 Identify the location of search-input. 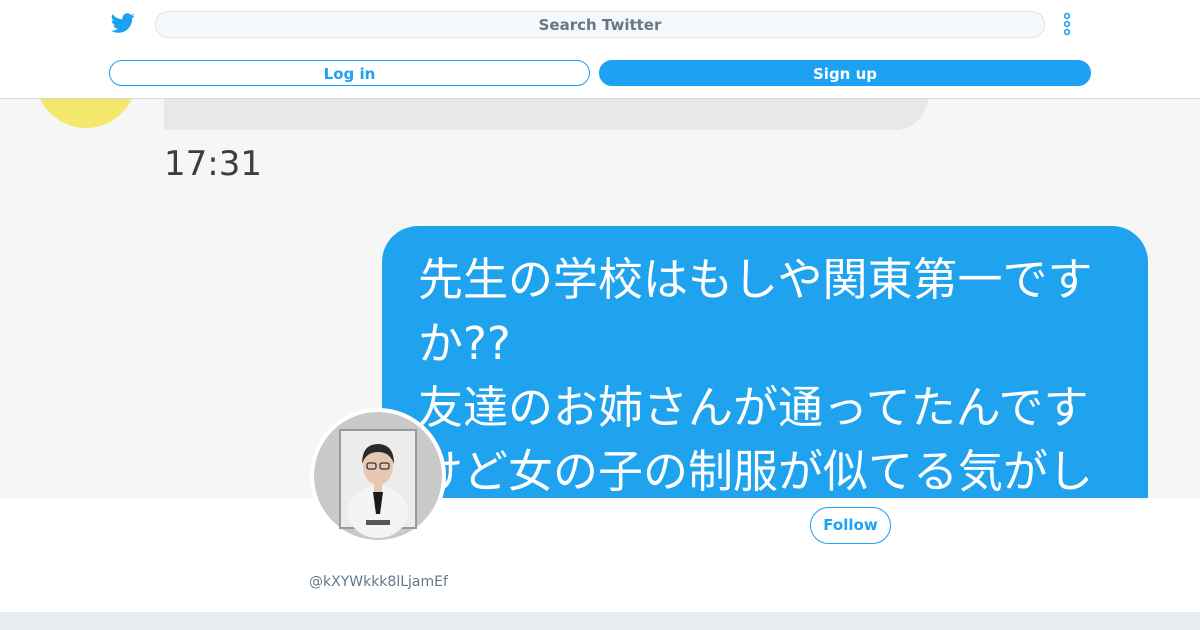
(600, 24).